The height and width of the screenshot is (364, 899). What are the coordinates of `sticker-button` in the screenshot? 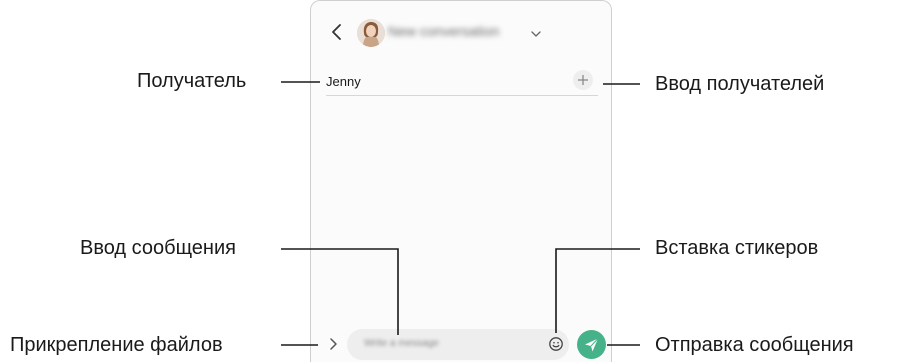 It's located at (556, 344).